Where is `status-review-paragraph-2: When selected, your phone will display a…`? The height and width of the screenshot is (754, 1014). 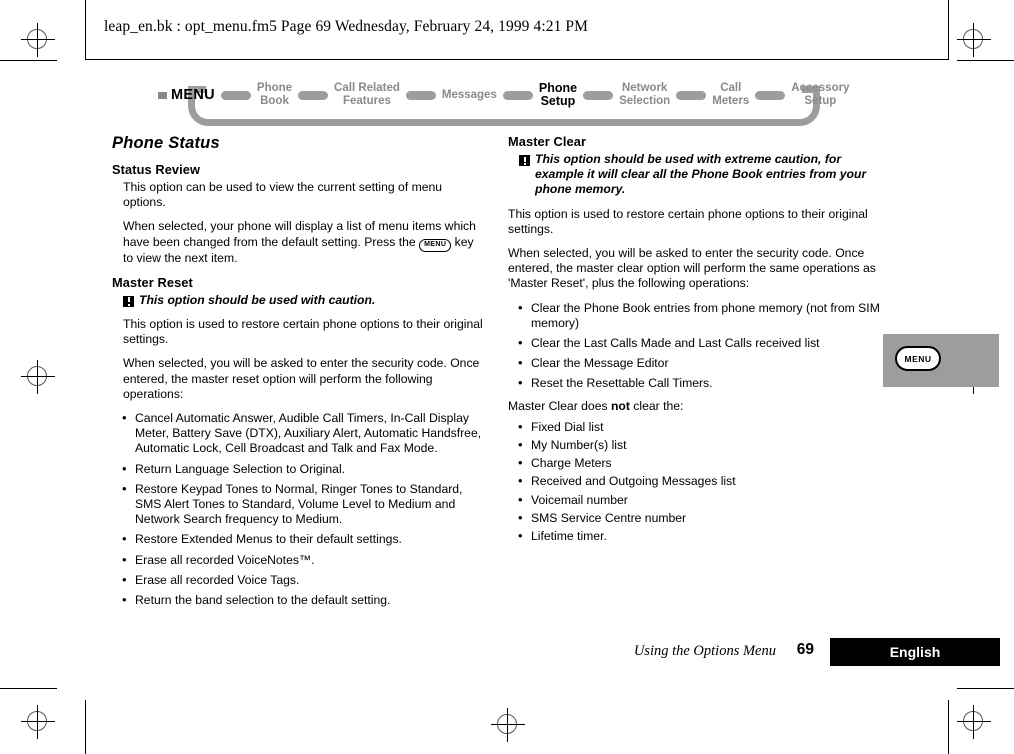
status-review-paragraph-2: When selected, your phone will display a… is located at coordinates (299, 242).